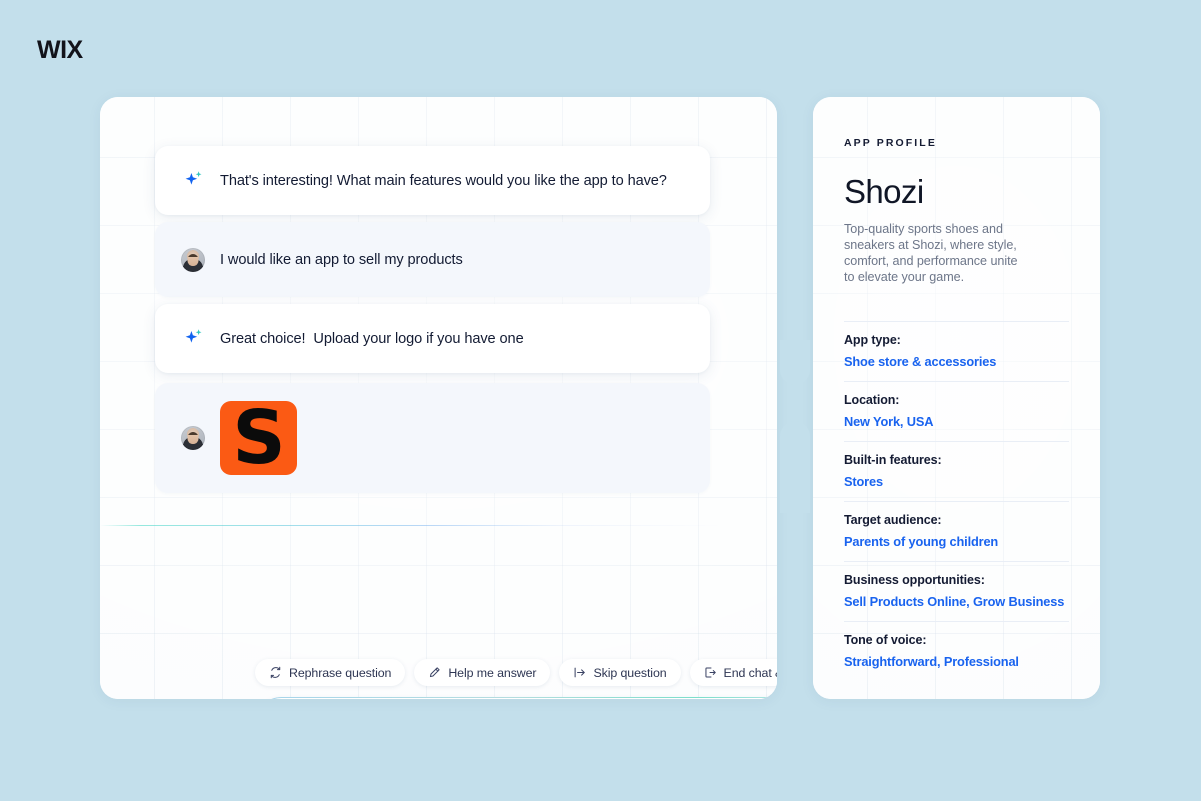 Image resolution: width=1201 pixels, height=801 pixels. Describe the element at coordinates (885, 640) in the screenshot. I see `row-label: Tone of voice:` at that location.